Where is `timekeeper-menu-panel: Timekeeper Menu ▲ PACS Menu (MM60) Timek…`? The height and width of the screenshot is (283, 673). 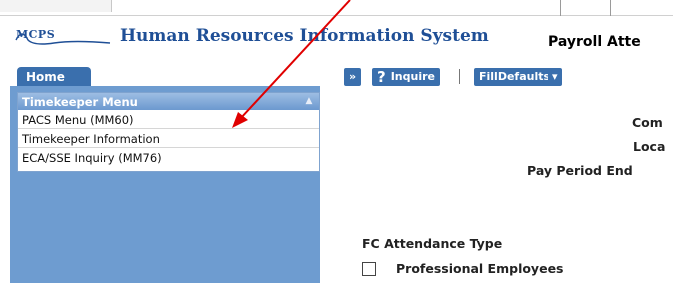 timekeeper-menu-panel: Timekeeper Menu ▲ PACS Menu (MM60) Timek… is located at coordinates (168, 132).